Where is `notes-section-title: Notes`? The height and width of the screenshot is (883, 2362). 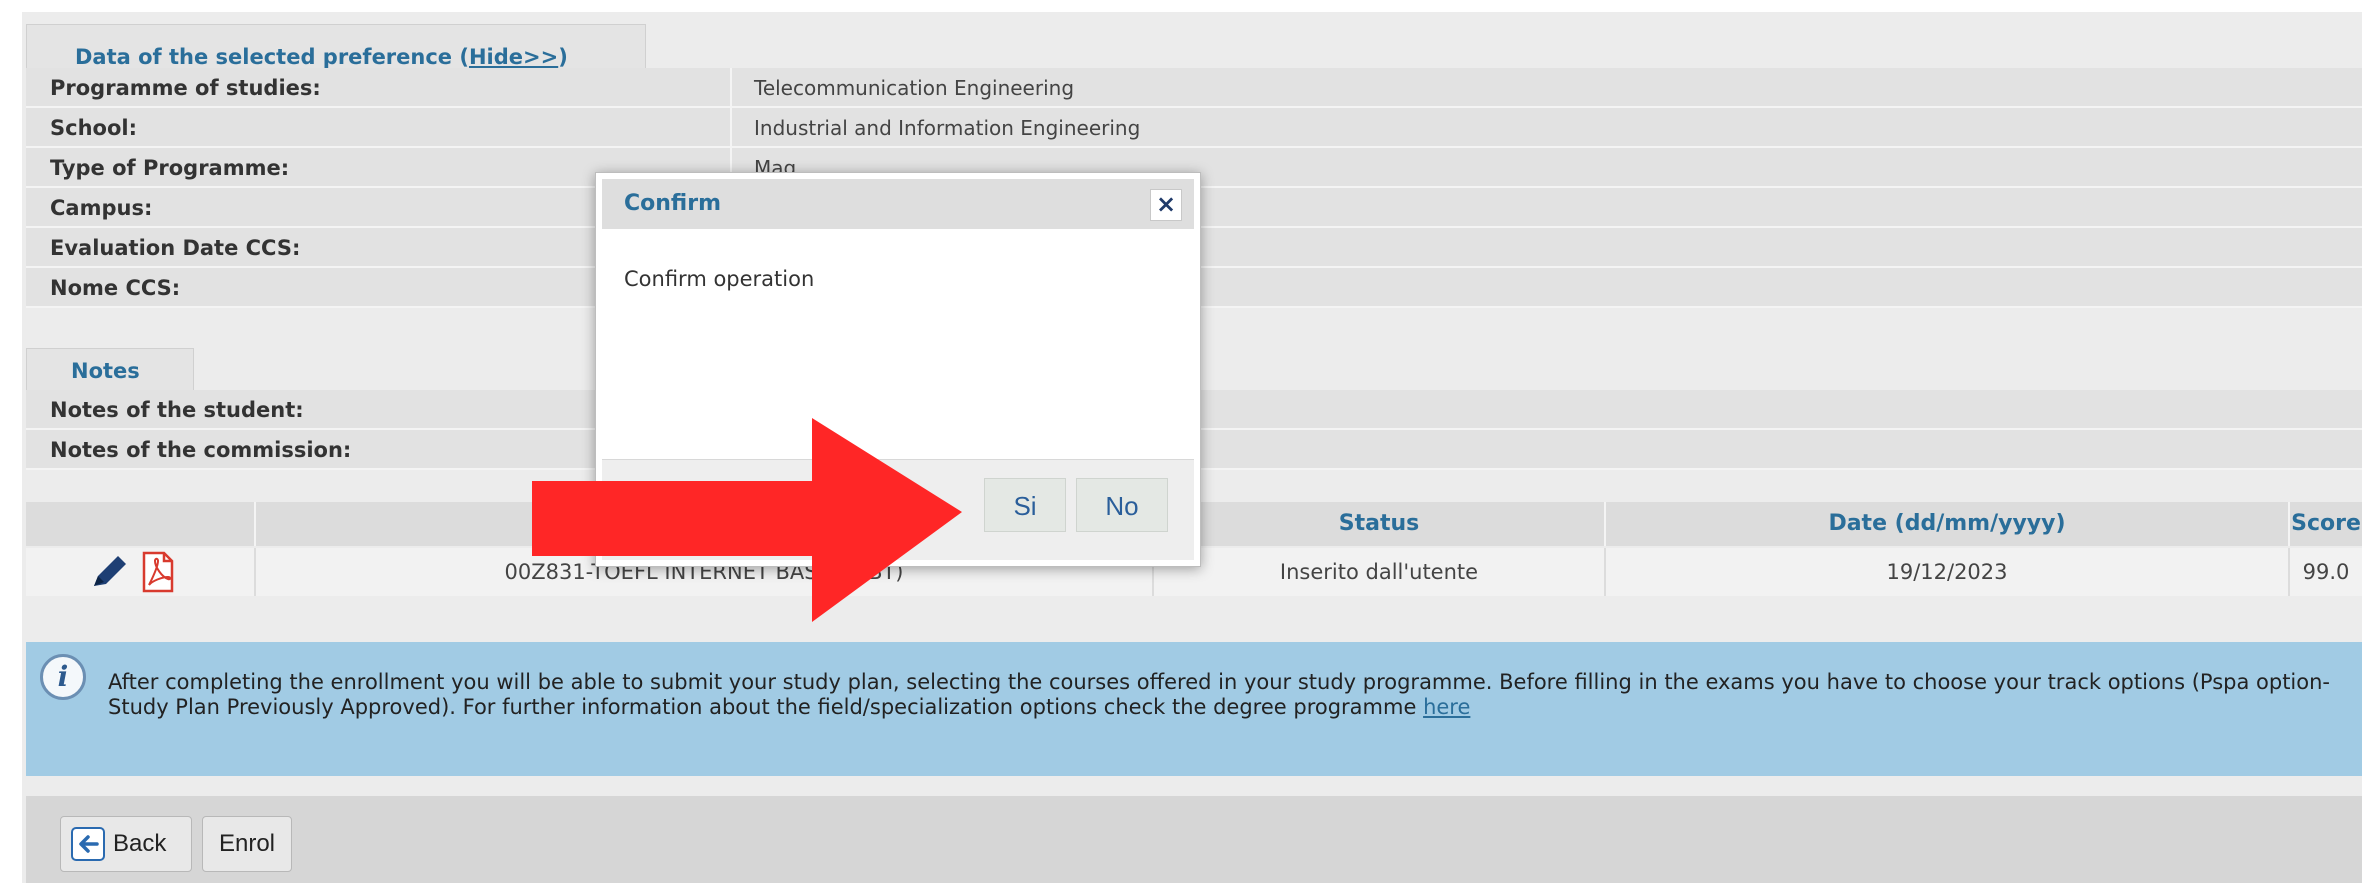
notes-section-title: Notes is located at coordinates (105, 371).